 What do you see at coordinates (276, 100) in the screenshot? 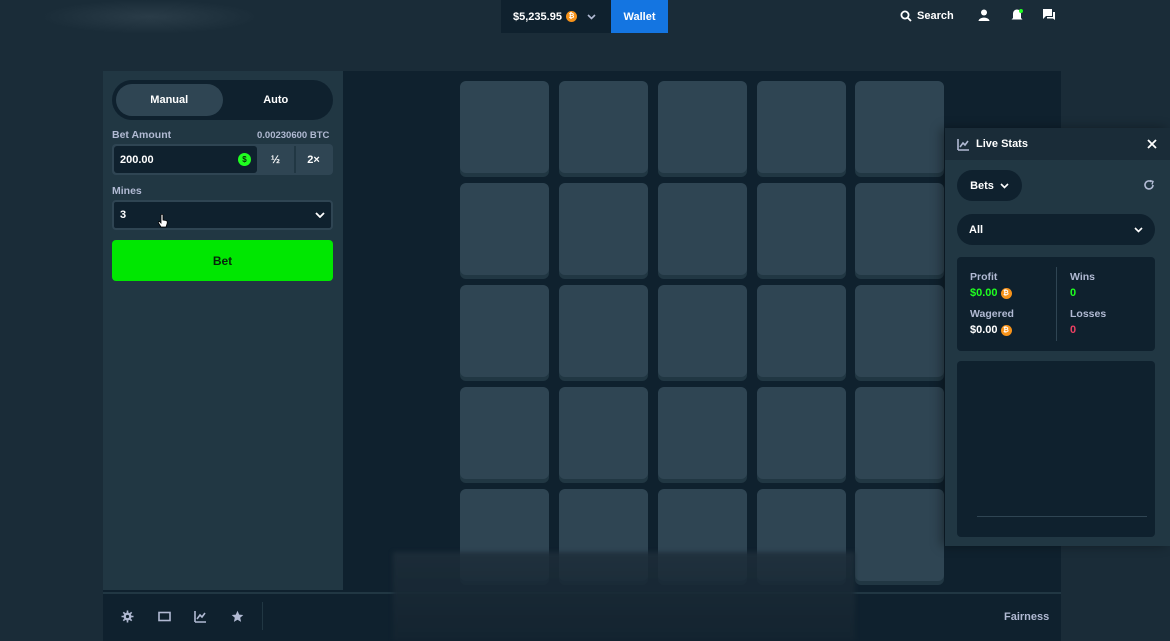
I see `tab-auto: Auto` at bounding box center [276, 100].